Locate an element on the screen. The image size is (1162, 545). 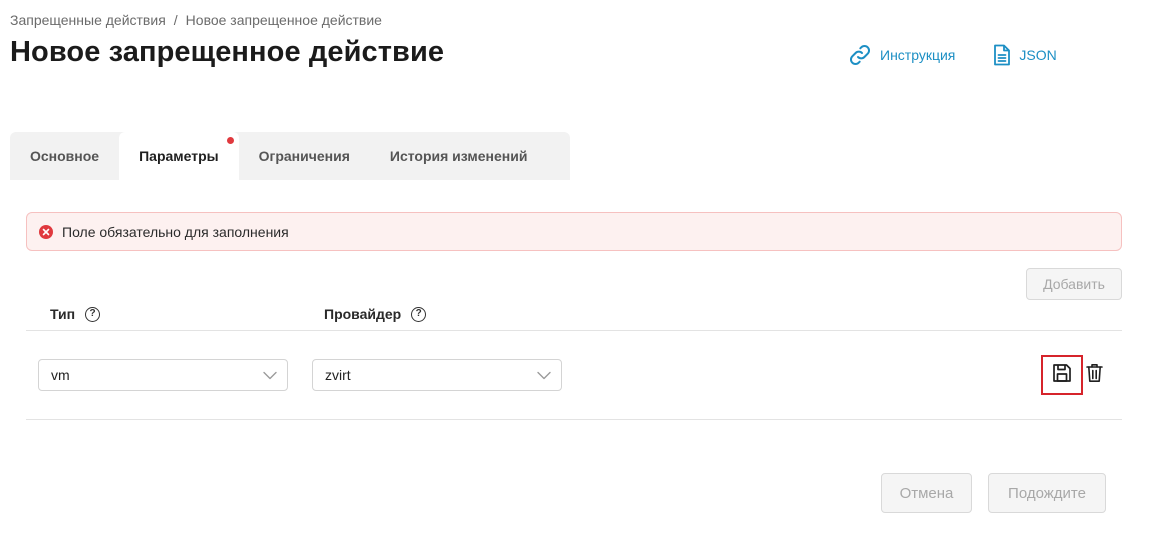
instruction-link: Инструкция is located at coordinates (901, 55).